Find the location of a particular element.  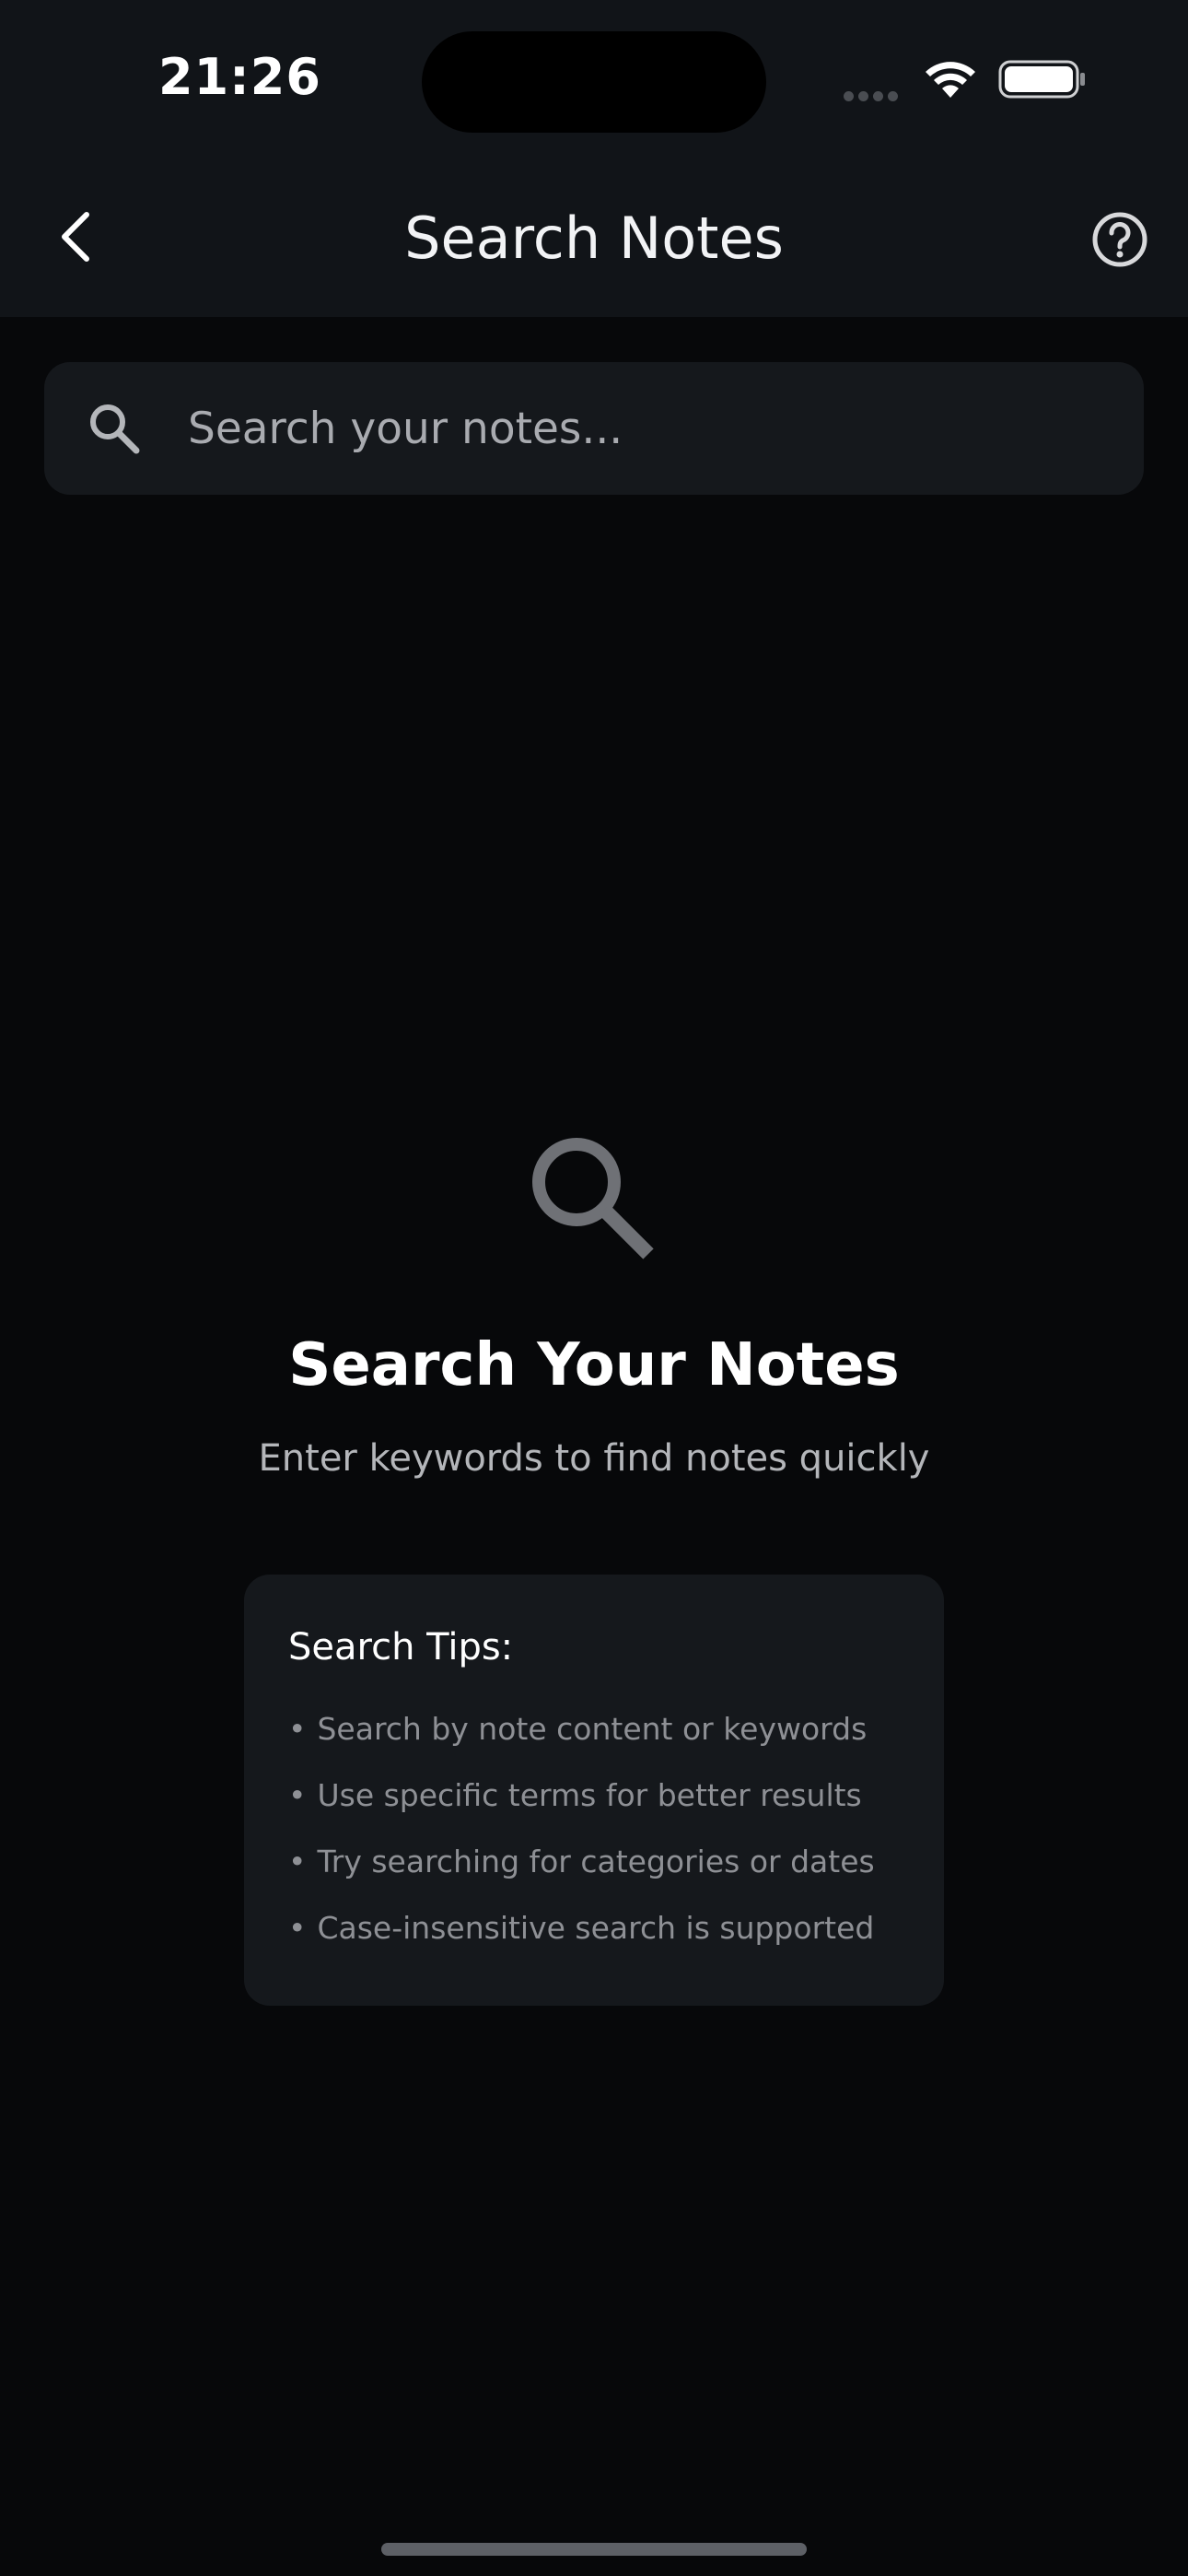

page-title: Search Notes is located at coordinates (594, 238).